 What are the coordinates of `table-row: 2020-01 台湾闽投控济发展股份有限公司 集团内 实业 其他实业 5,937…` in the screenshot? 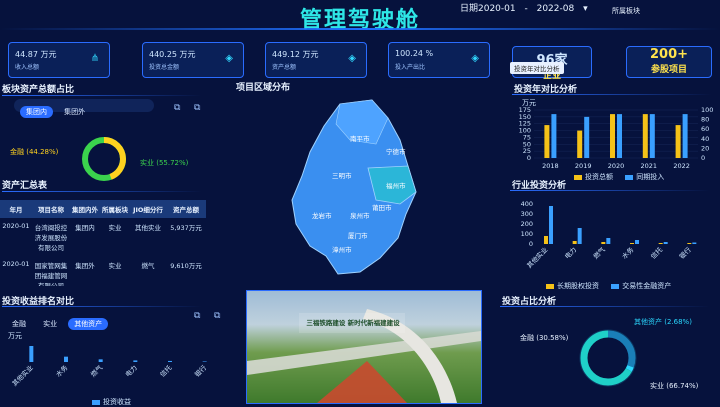 It's located at (103, 237).